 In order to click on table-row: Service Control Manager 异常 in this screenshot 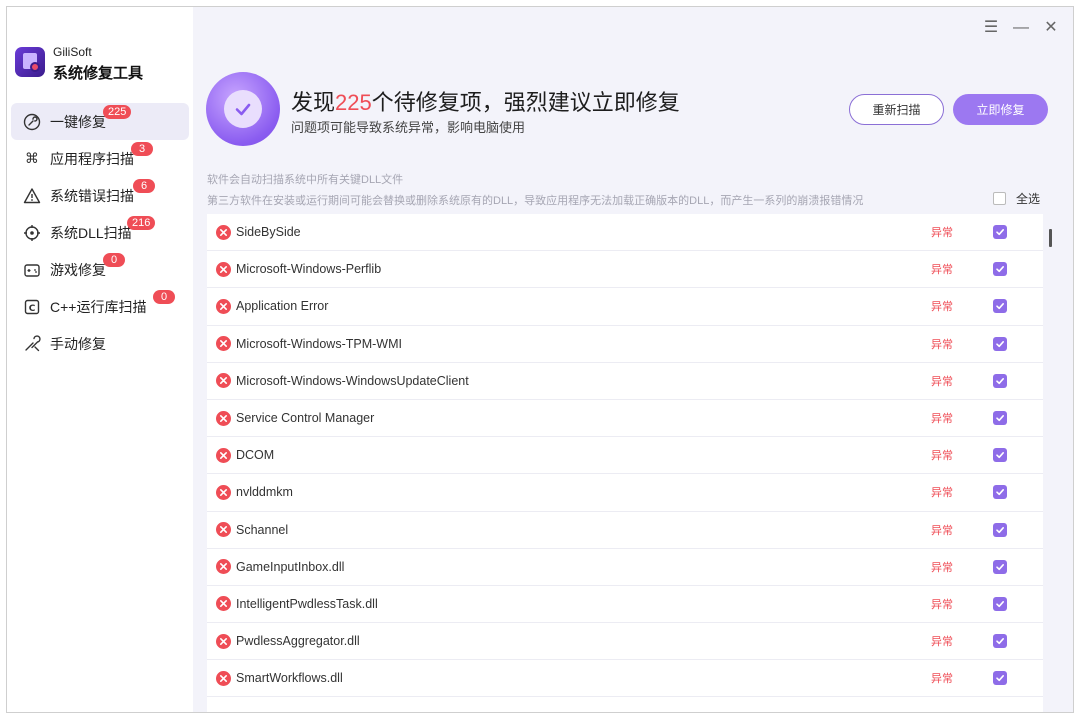, I will do `click(625, 419)`.